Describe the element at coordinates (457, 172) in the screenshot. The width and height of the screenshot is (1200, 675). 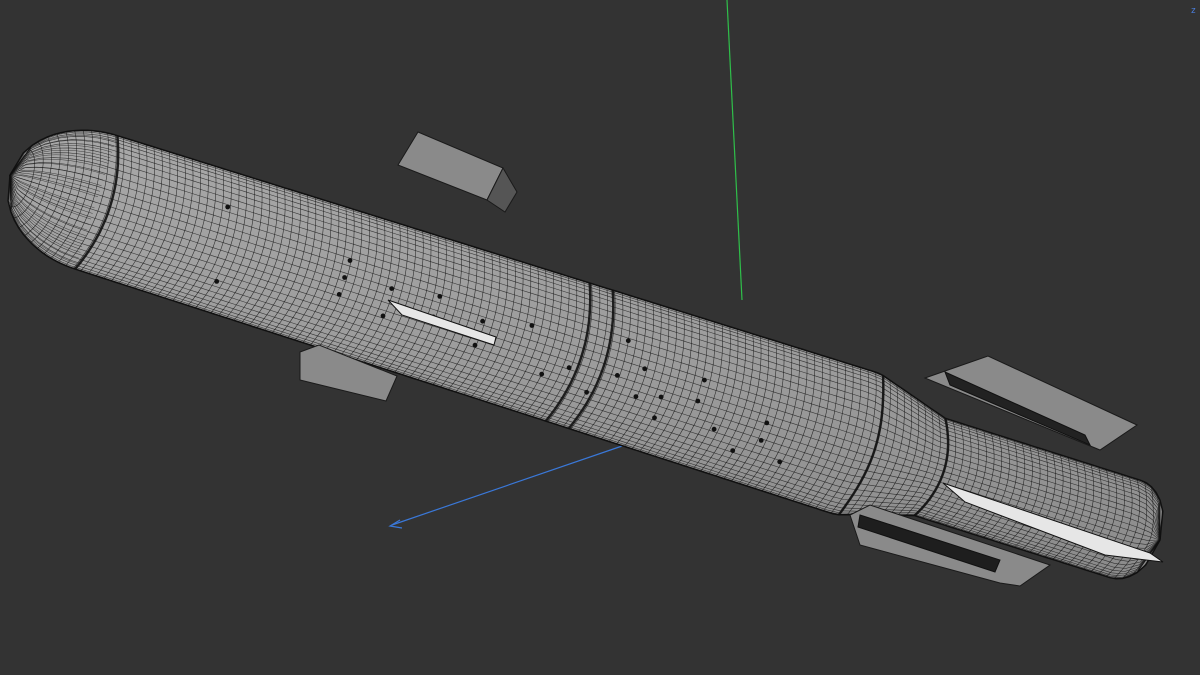
I see `front-top-fin` at that location.